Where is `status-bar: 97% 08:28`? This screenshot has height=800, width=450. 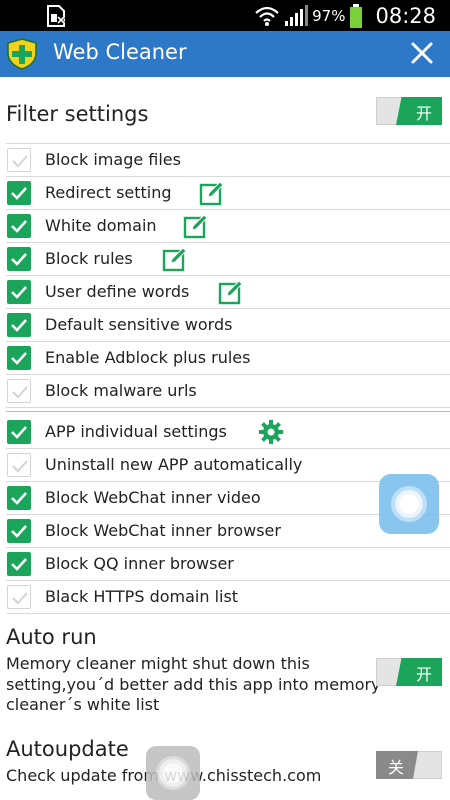 status-bar: 97% 08:28 is located at coordinates (225, 15).